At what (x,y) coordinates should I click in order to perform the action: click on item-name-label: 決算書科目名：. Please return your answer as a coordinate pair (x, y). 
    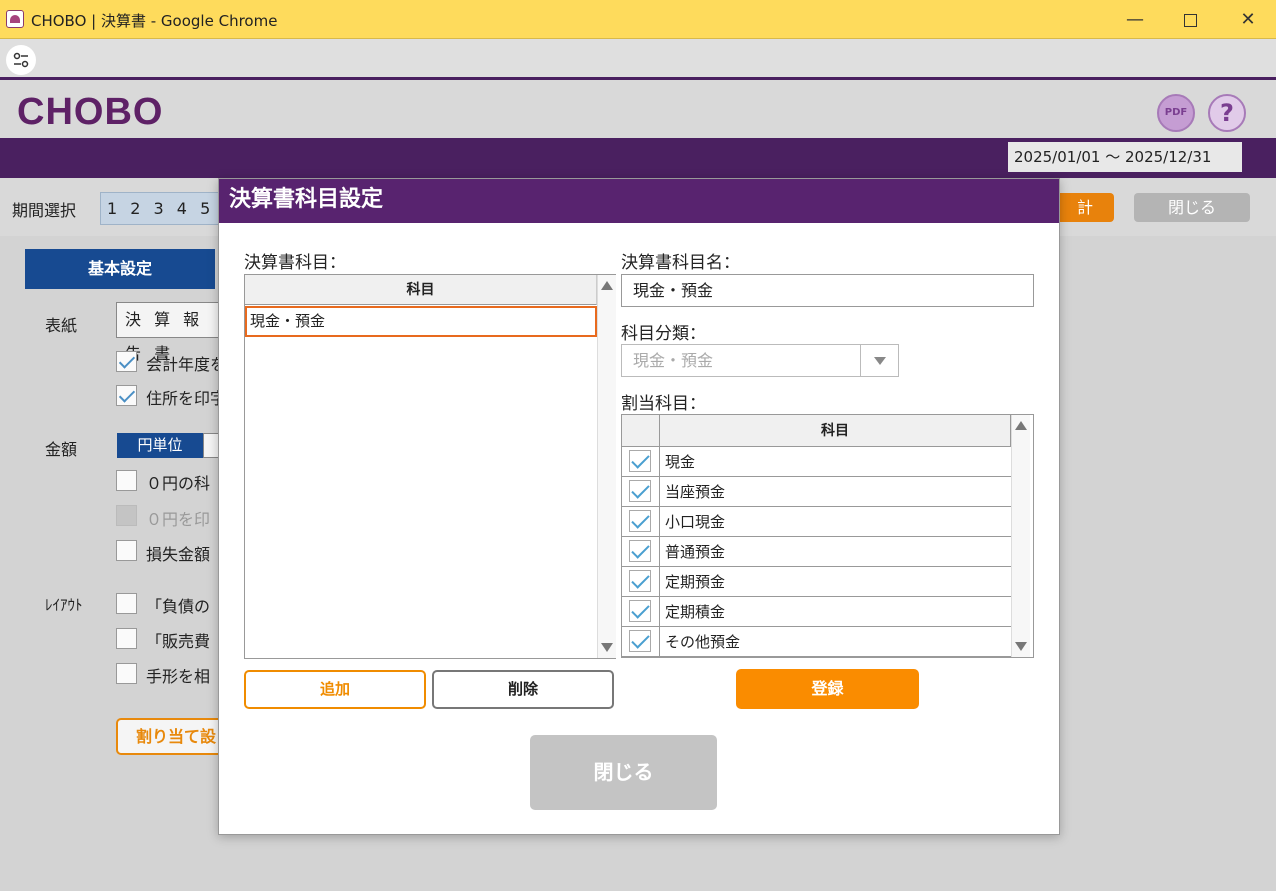
    Looking at the image, I should click on (680, 263).